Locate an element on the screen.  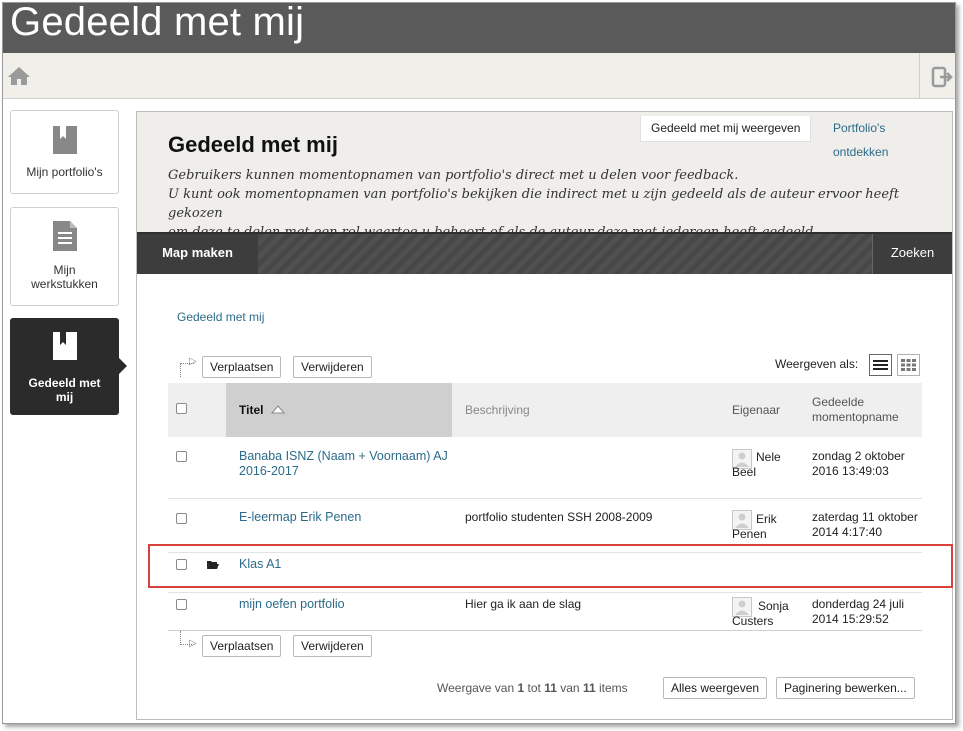
move-button-bottom: Verplaatsen is located at coordinates (242, 646).